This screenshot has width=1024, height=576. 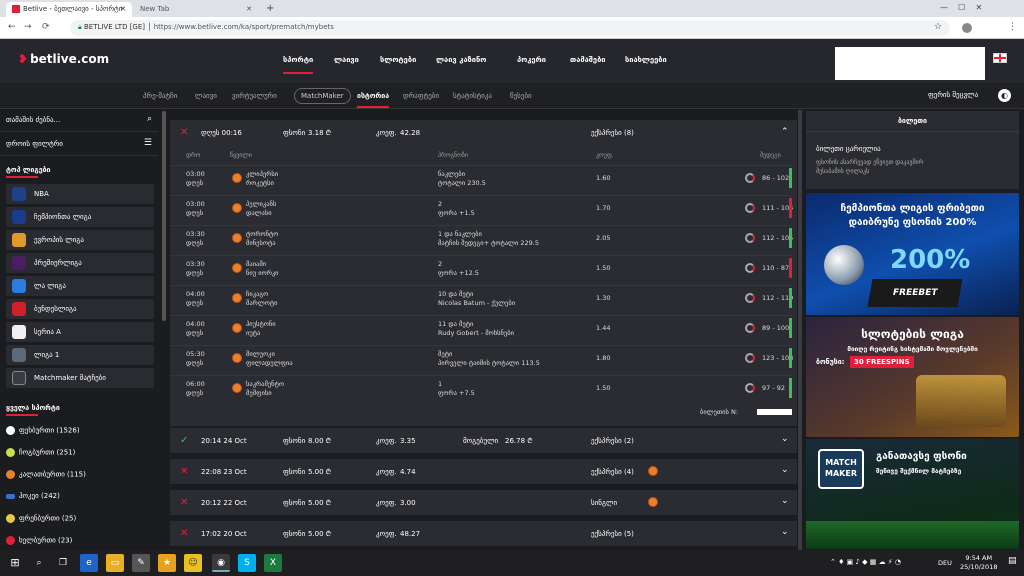 I want to click on nav-poker: პოკერი, so click(x=531, y=59).